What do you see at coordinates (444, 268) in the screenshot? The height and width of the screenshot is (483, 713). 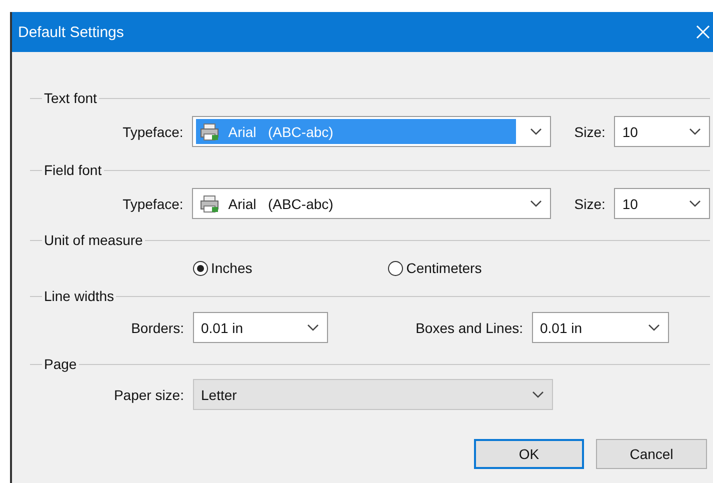 I see `radio-label: Centimeters` at bounding box center [444, 268].